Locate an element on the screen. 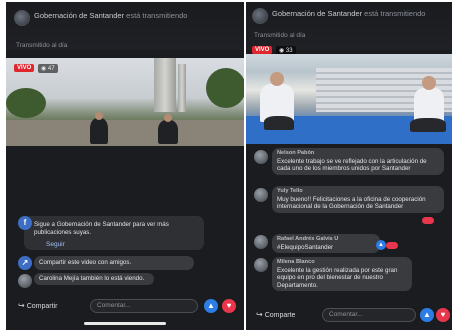  monument-tower is located at coordinates (165, 85).